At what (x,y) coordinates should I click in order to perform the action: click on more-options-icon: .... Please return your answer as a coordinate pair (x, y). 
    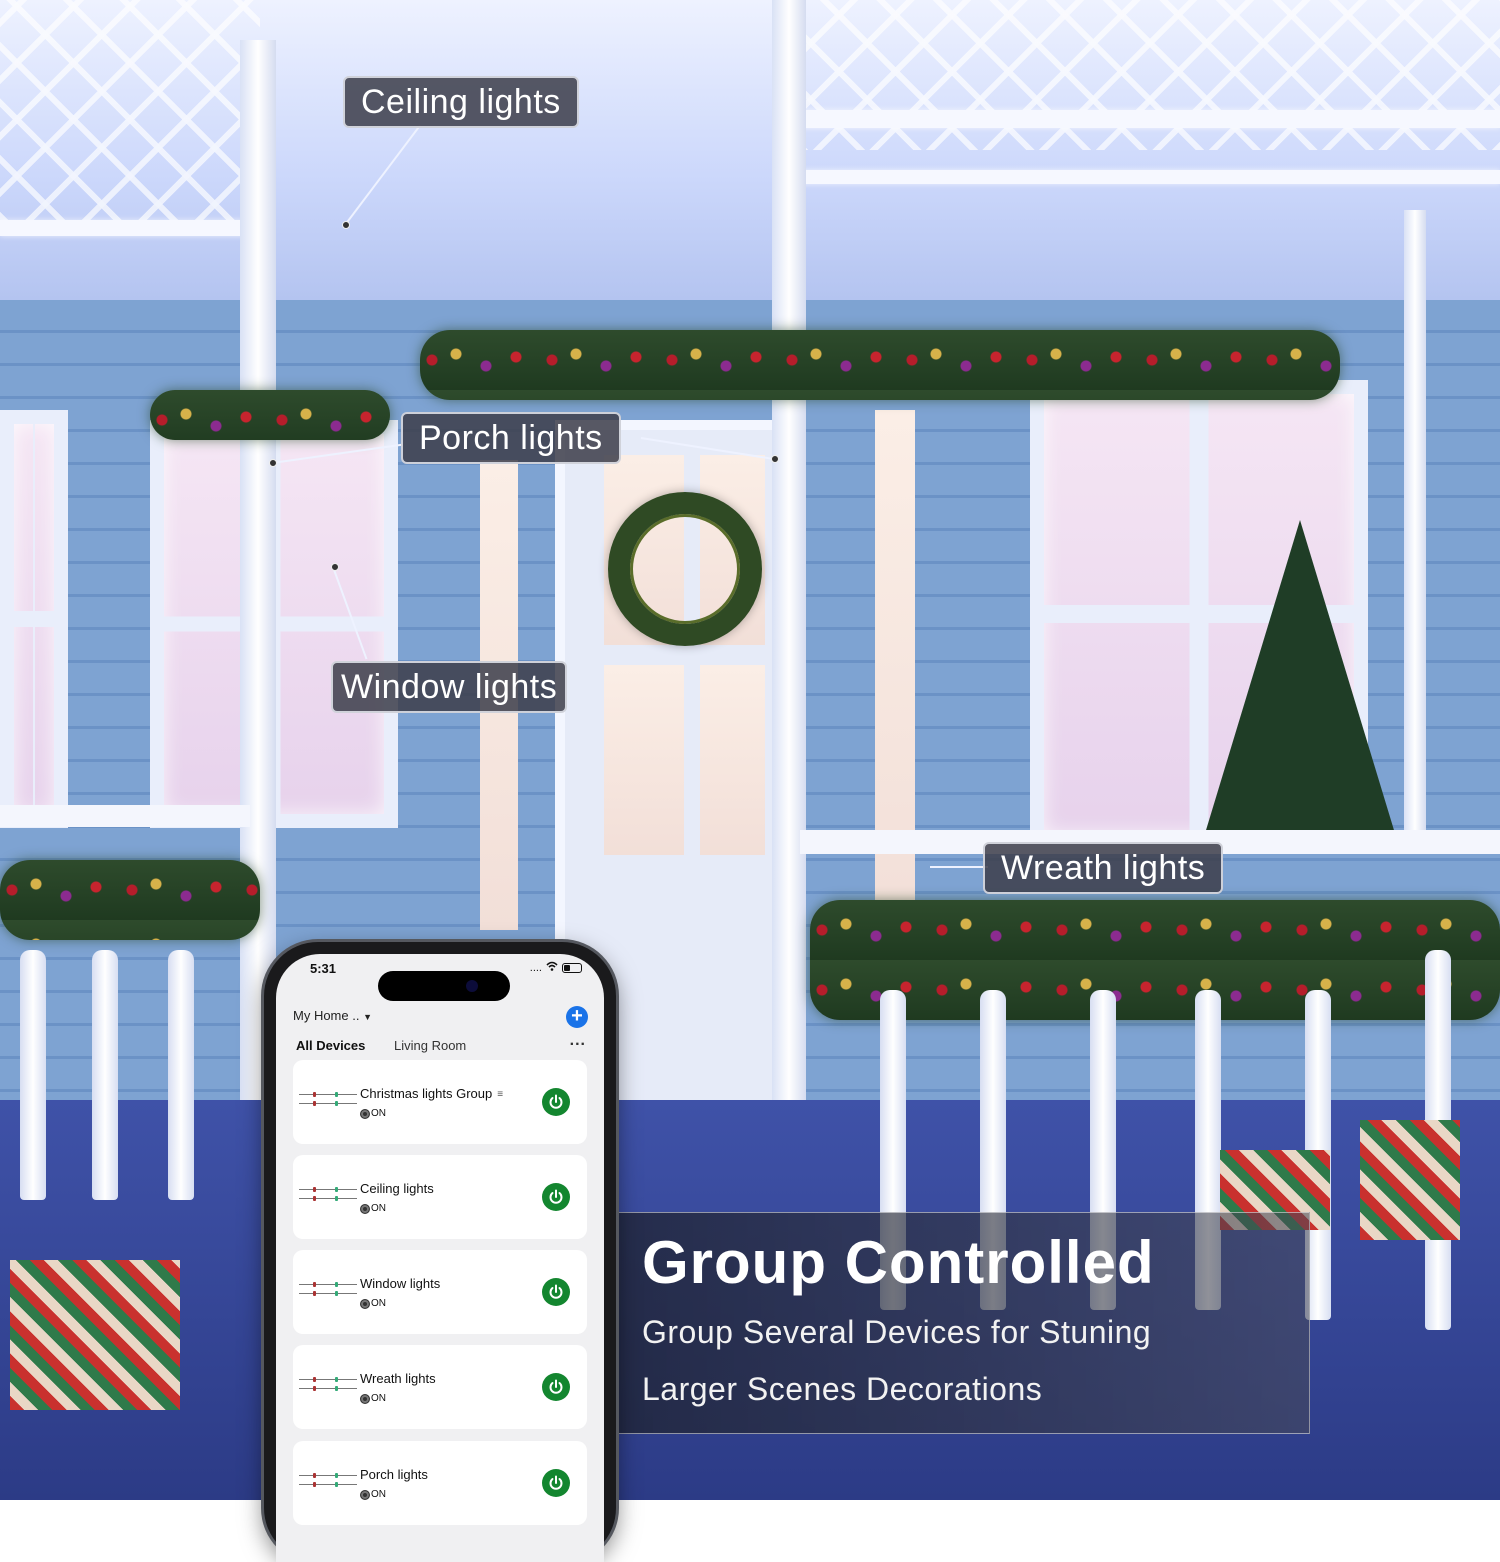
    Looking at the image, I should click on (578, 1041).